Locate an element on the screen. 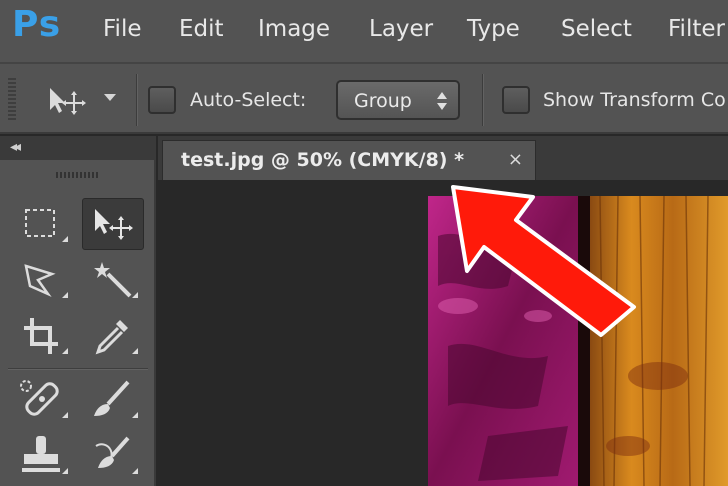 Image resolution: width=728 pixels, height=486 pixels. dropdown-arrows-icon is located at coordinates (442, 101).